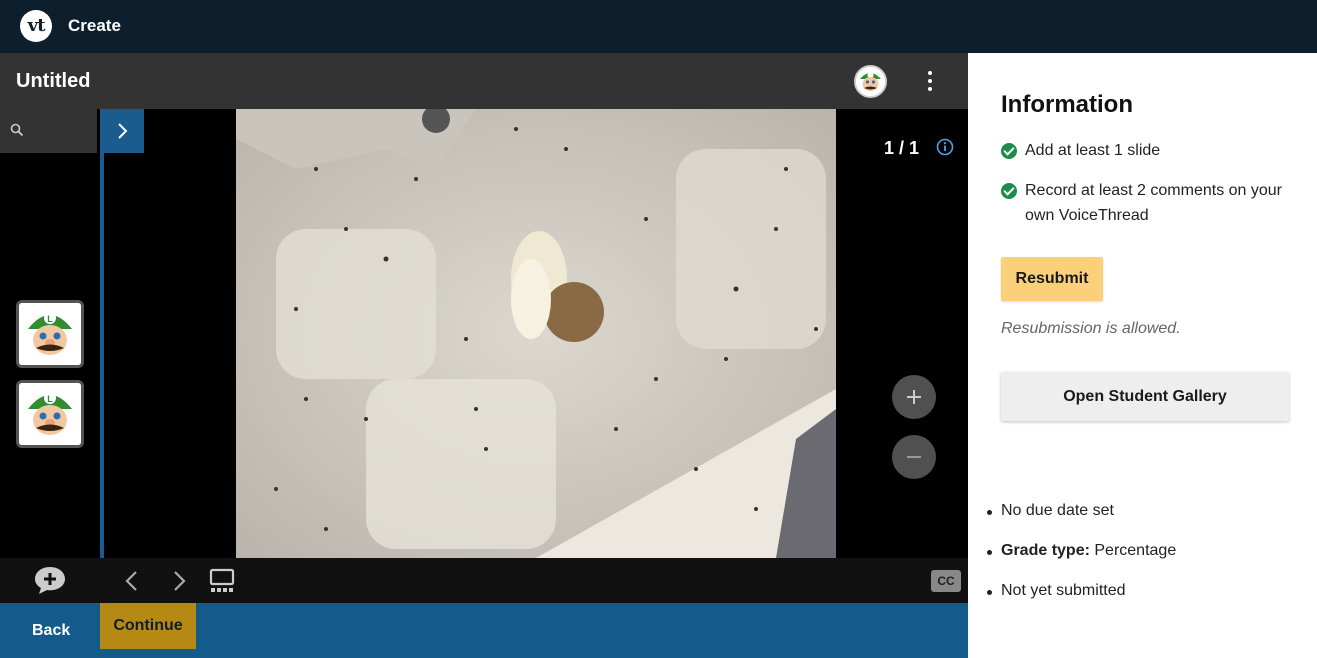 The image size is (1317, 658). What do you see at coordinates (484, 580) in the screenshot?
I see `playback-controls: CC` at bounding box center [484, 580].